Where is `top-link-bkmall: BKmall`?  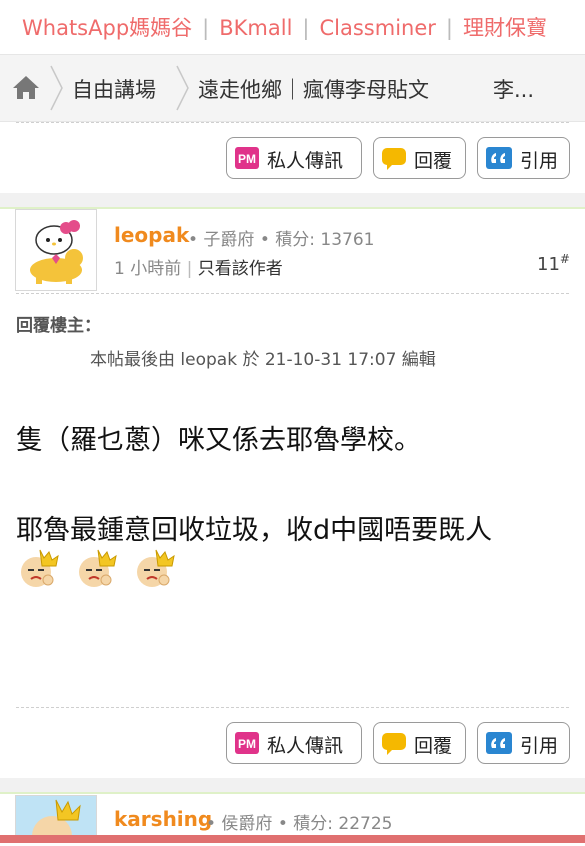
top-link-bkmall: BKmall is located at coordinates (255, 28).